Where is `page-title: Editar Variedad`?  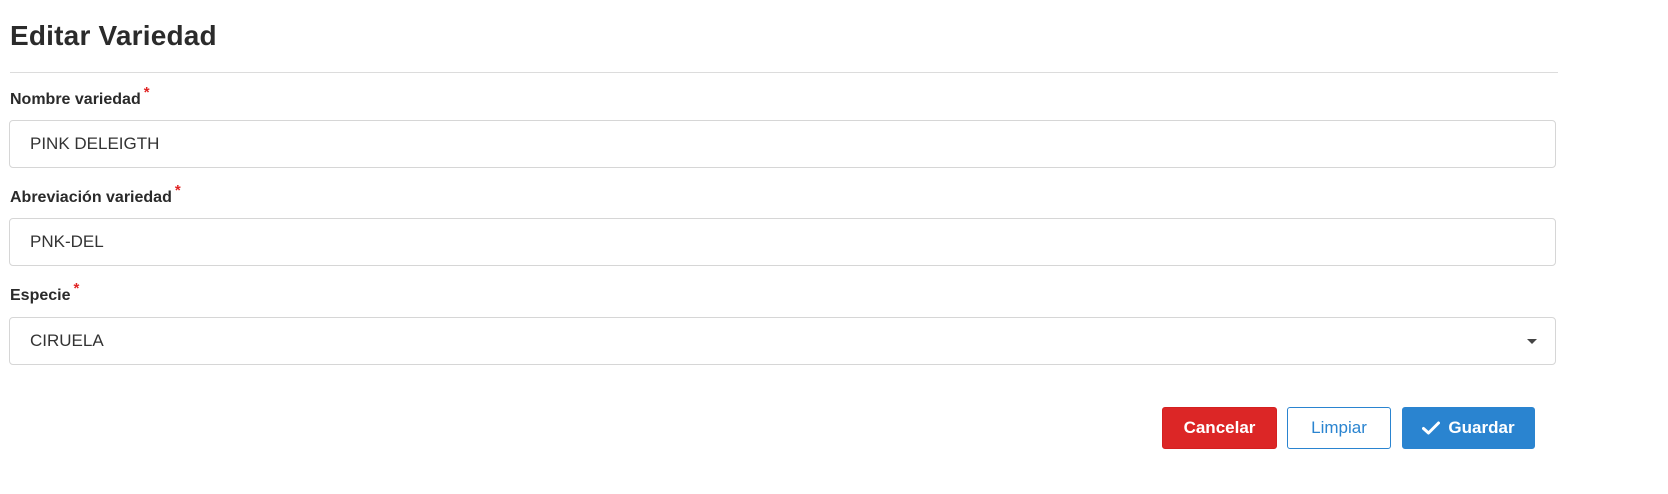
page-title: Editar Variedad is located at coordinates (113, 35).